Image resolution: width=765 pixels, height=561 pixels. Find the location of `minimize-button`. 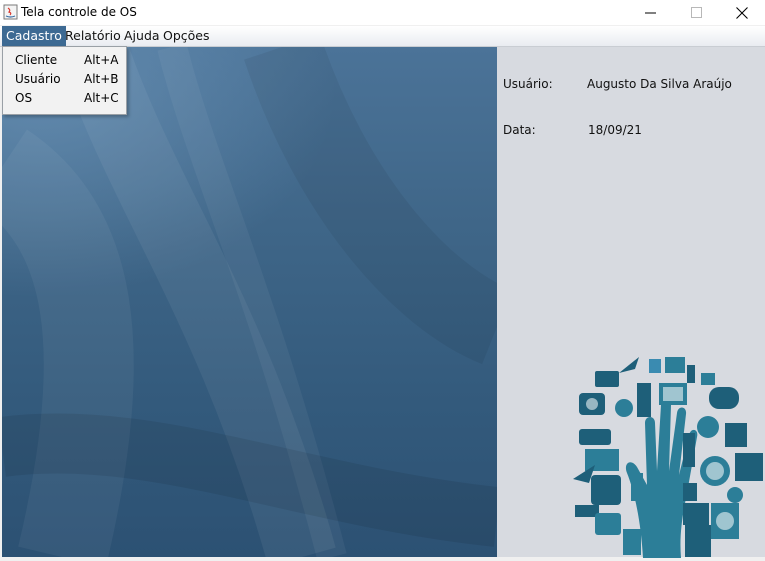

minimize-button is located at coordinates (650, 12).